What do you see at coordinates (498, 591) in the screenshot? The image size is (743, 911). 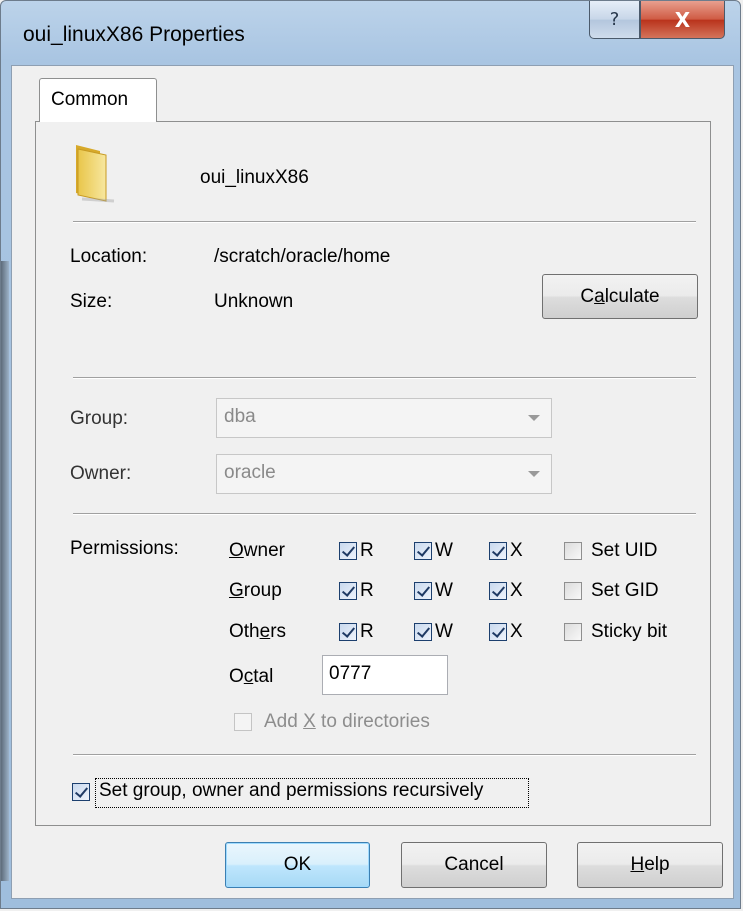 I see `group-exec-checkbox` at bounding box center [498, 591].